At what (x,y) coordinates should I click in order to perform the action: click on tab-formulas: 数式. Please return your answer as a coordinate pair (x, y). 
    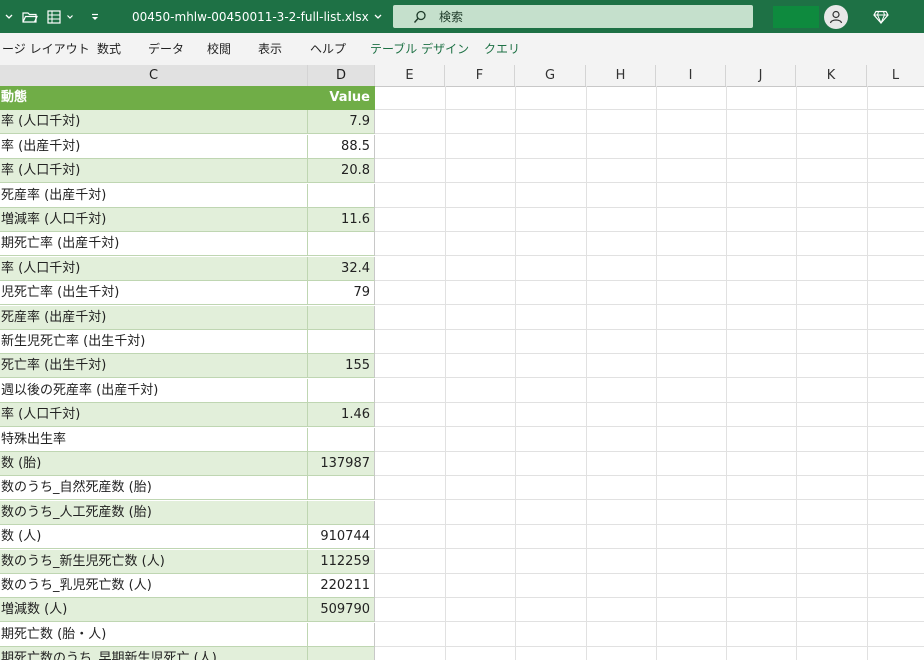
    Looking at the image, I should click on (109, 49).